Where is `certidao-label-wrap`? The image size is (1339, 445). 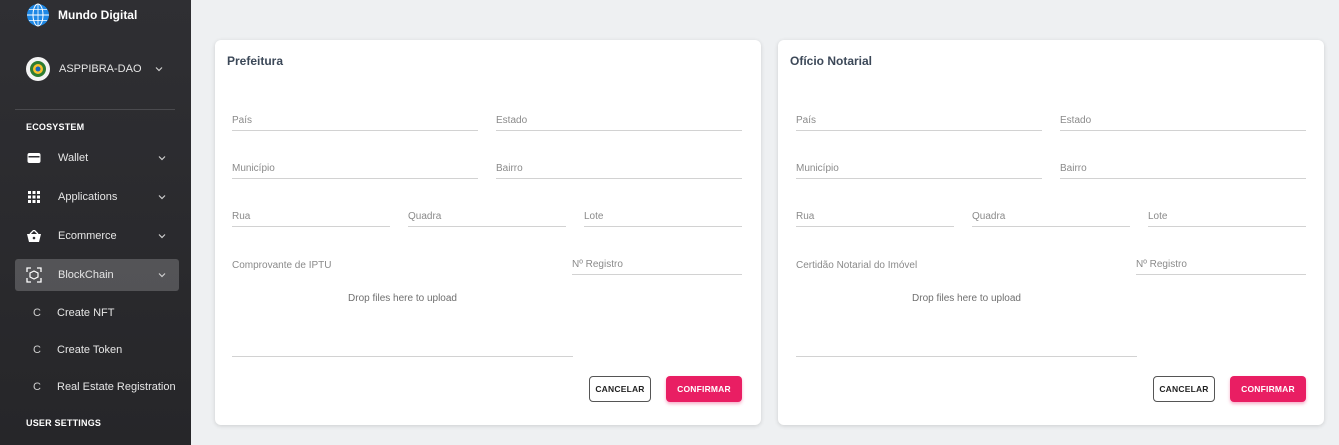
certidao-label-wrap is located at coordinates (966, 263).